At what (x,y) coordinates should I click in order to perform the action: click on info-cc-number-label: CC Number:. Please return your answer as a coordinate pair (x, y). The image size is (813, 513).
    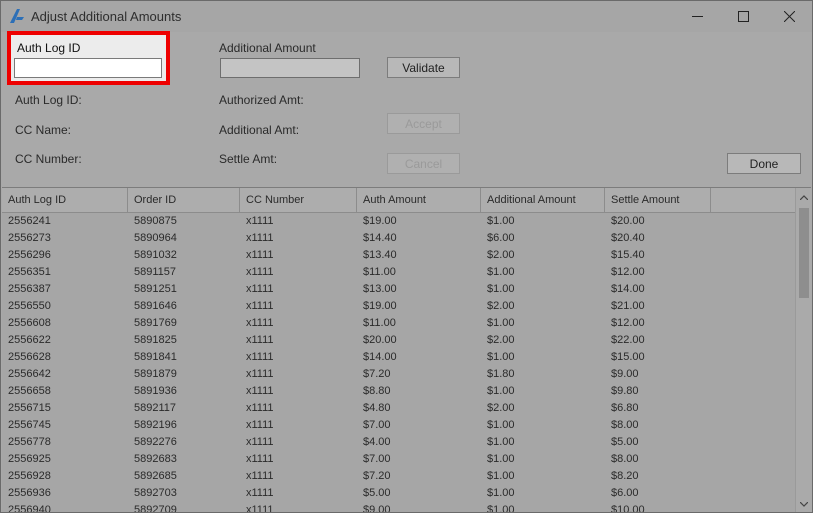
    Looking at the image, I should click on (48, 159).